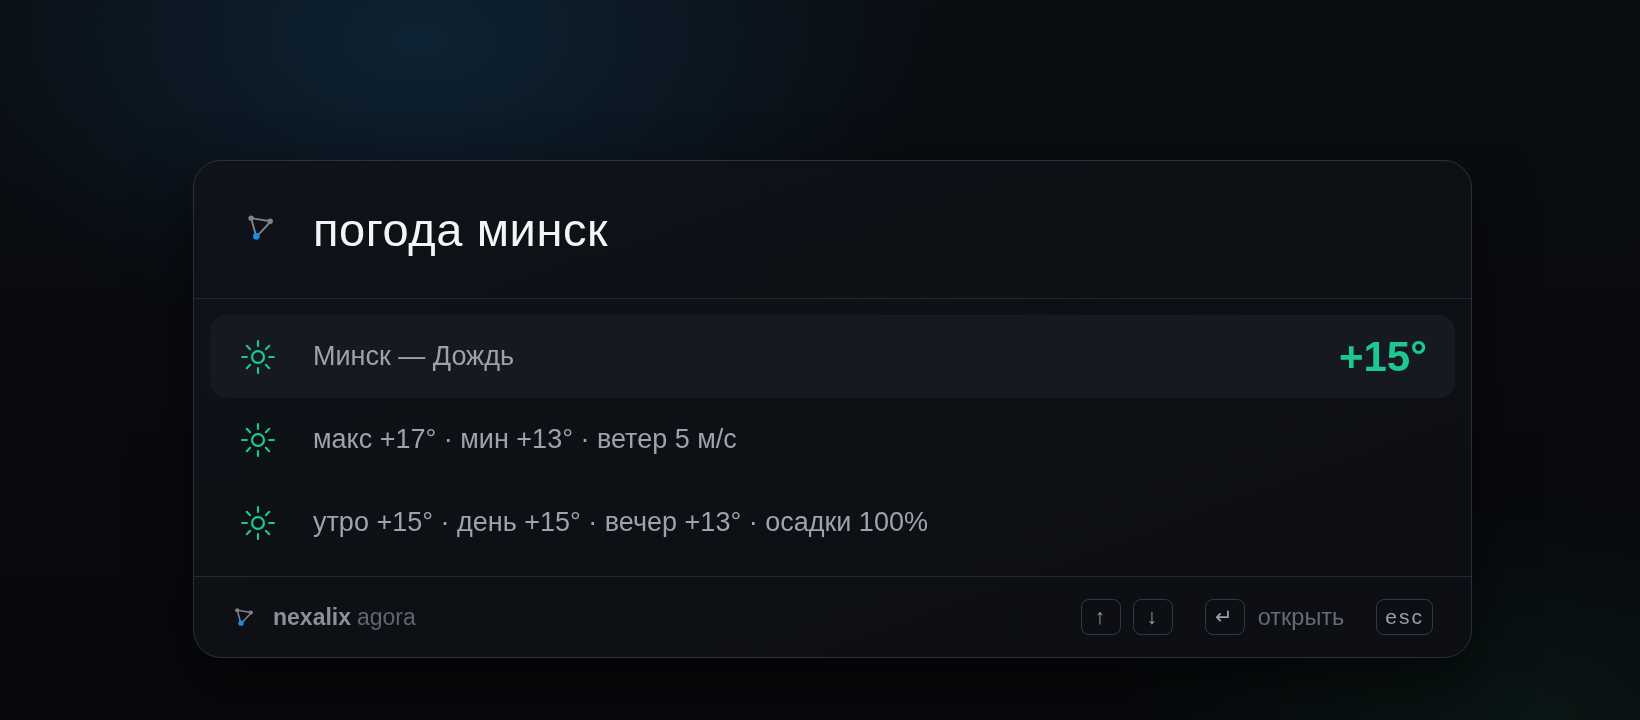 Image resolution: width=1640 pixels, height=720 pixels. What do you see at coordinates (1382, 356) in the screenshot?
I see `temperature-text: +15°` at bounding box center [1382, 356].